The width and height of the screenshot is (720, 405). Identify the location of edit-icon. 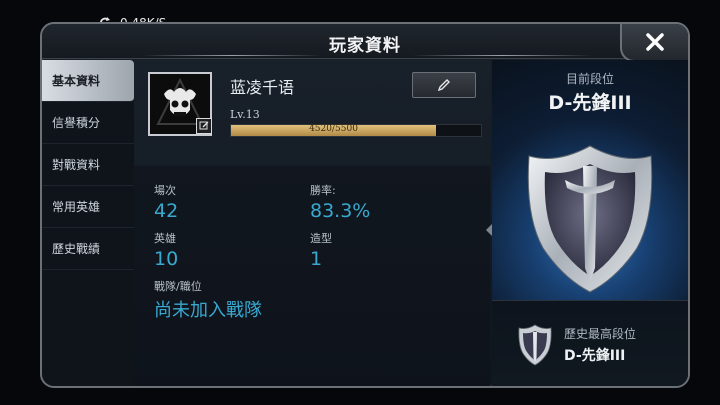
(204, 125).